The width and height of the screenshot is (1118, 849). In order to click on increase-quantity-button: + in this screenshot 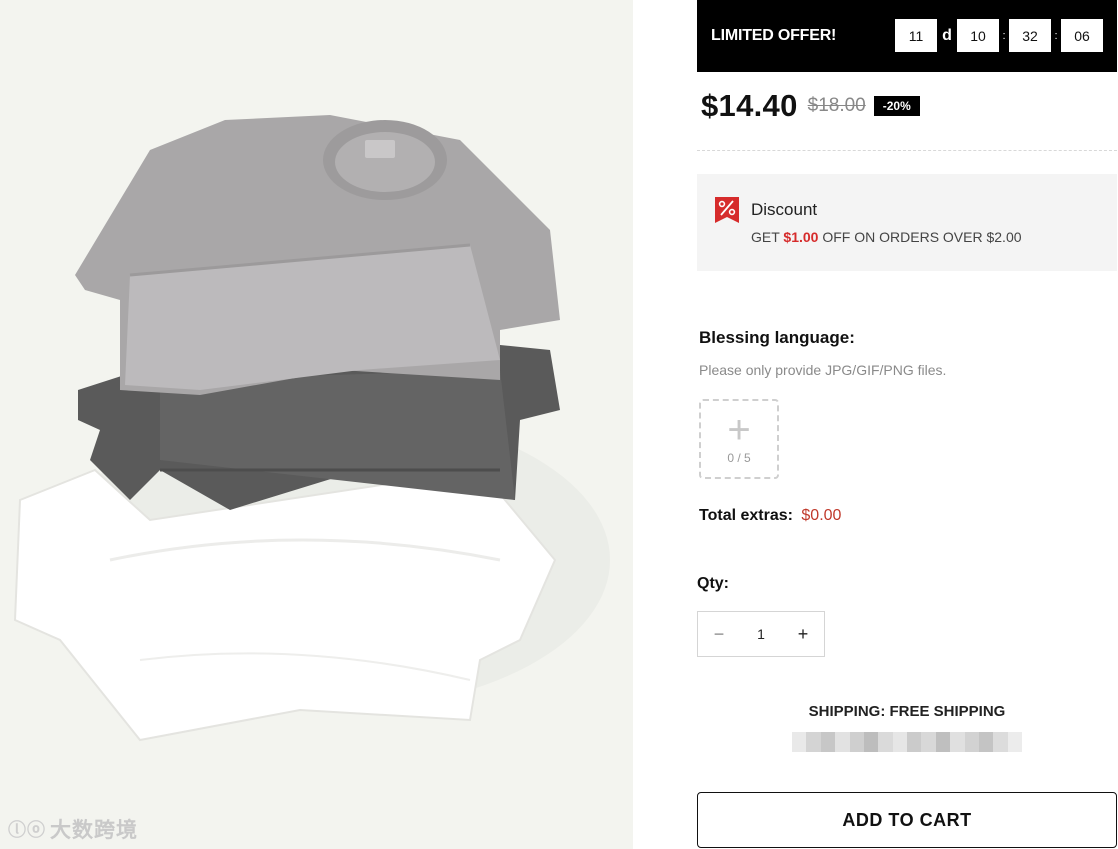, I will do `click(803, 634)`.